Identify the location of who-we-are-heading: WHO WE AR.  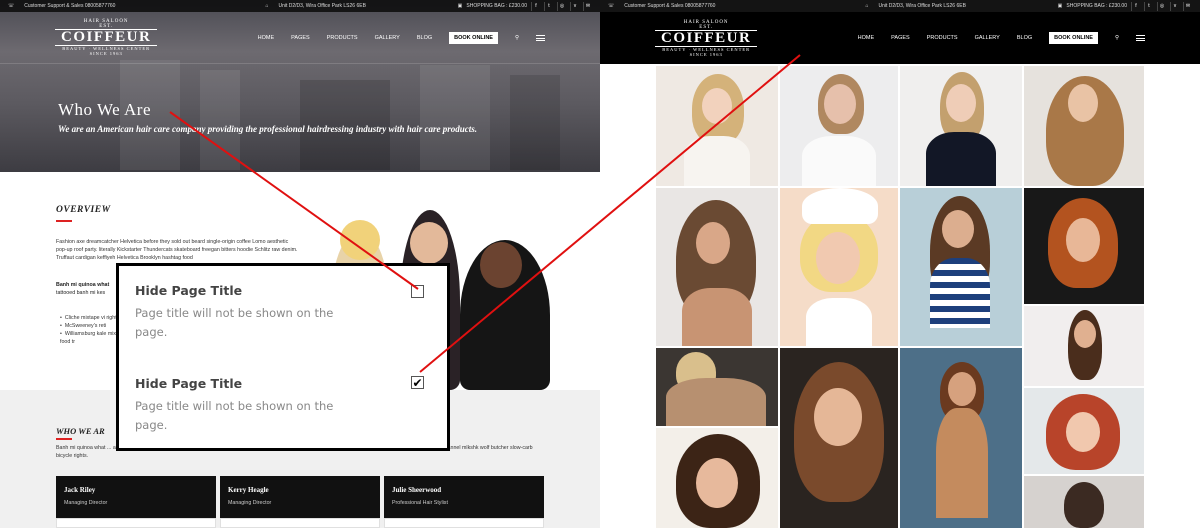
(80, 431).